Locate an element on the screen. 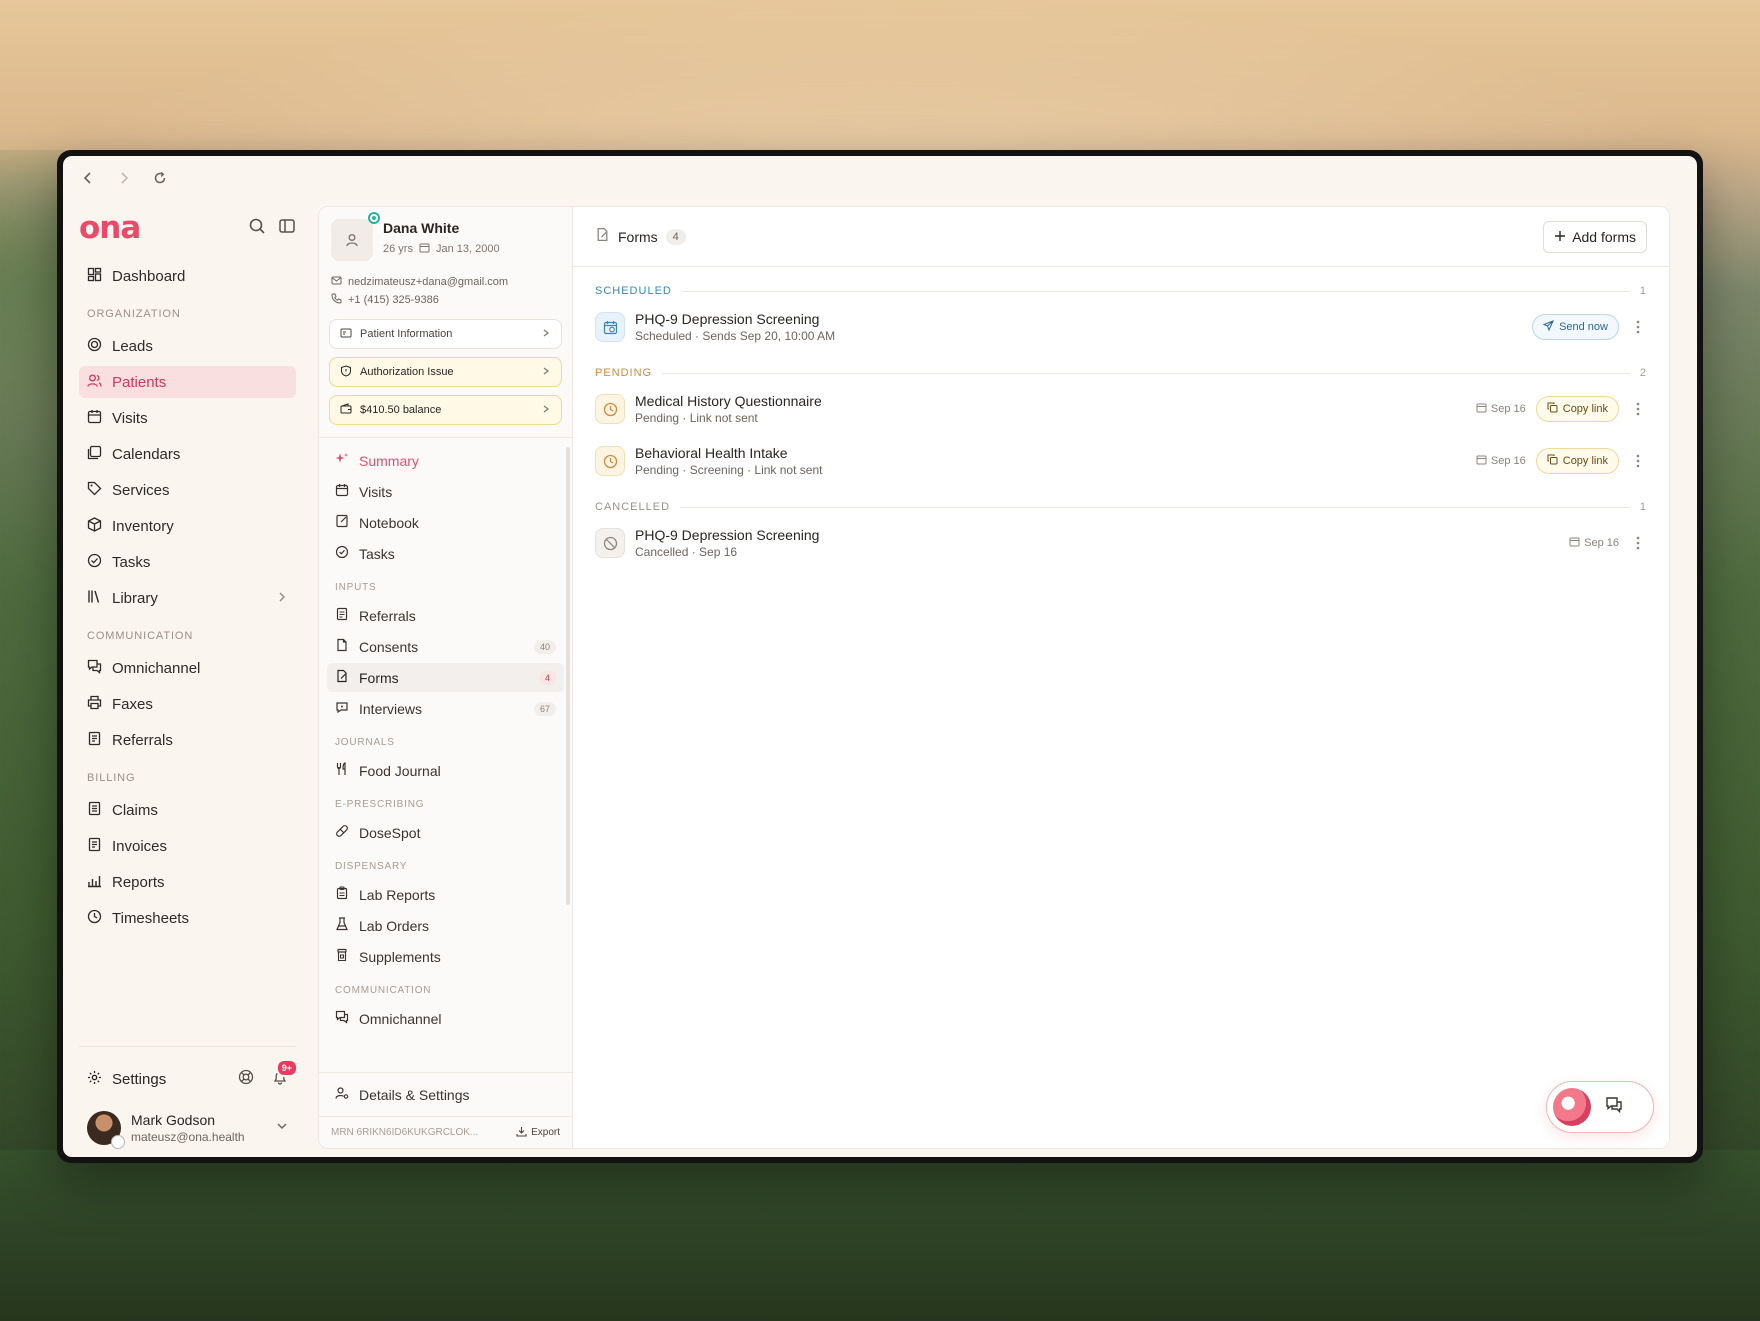 This screenshot has height=1321, width=1760. sidebar-item-timesheets: Timesheets is located at coordinates (187, 918).